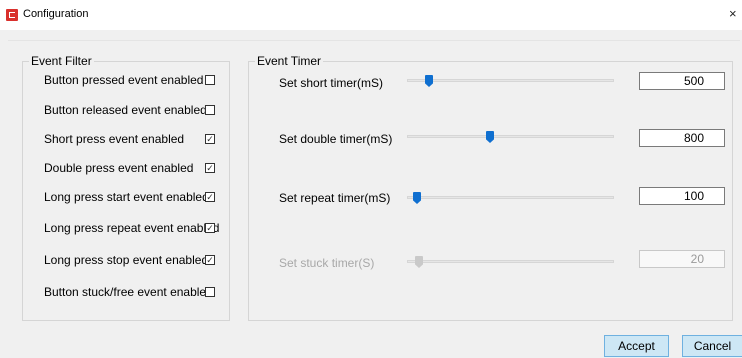  I want to click on event-timer-legend: Event Timer, so click(289, 61).